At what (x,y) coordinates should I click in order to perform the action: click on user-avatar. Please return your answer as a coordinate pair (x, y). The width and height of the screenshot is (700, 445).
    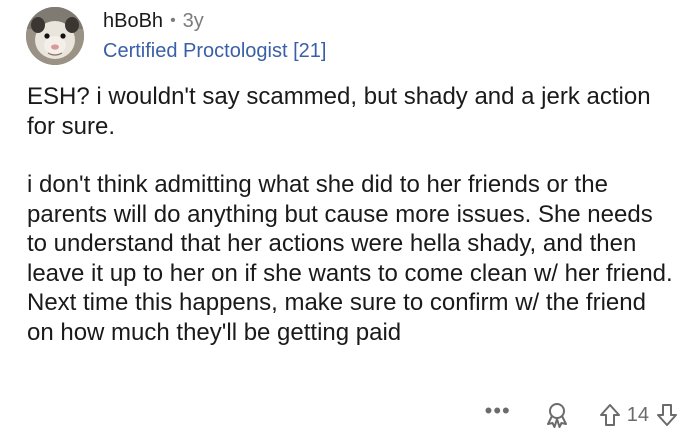
    Looking at the image, I should click on (55, 36).